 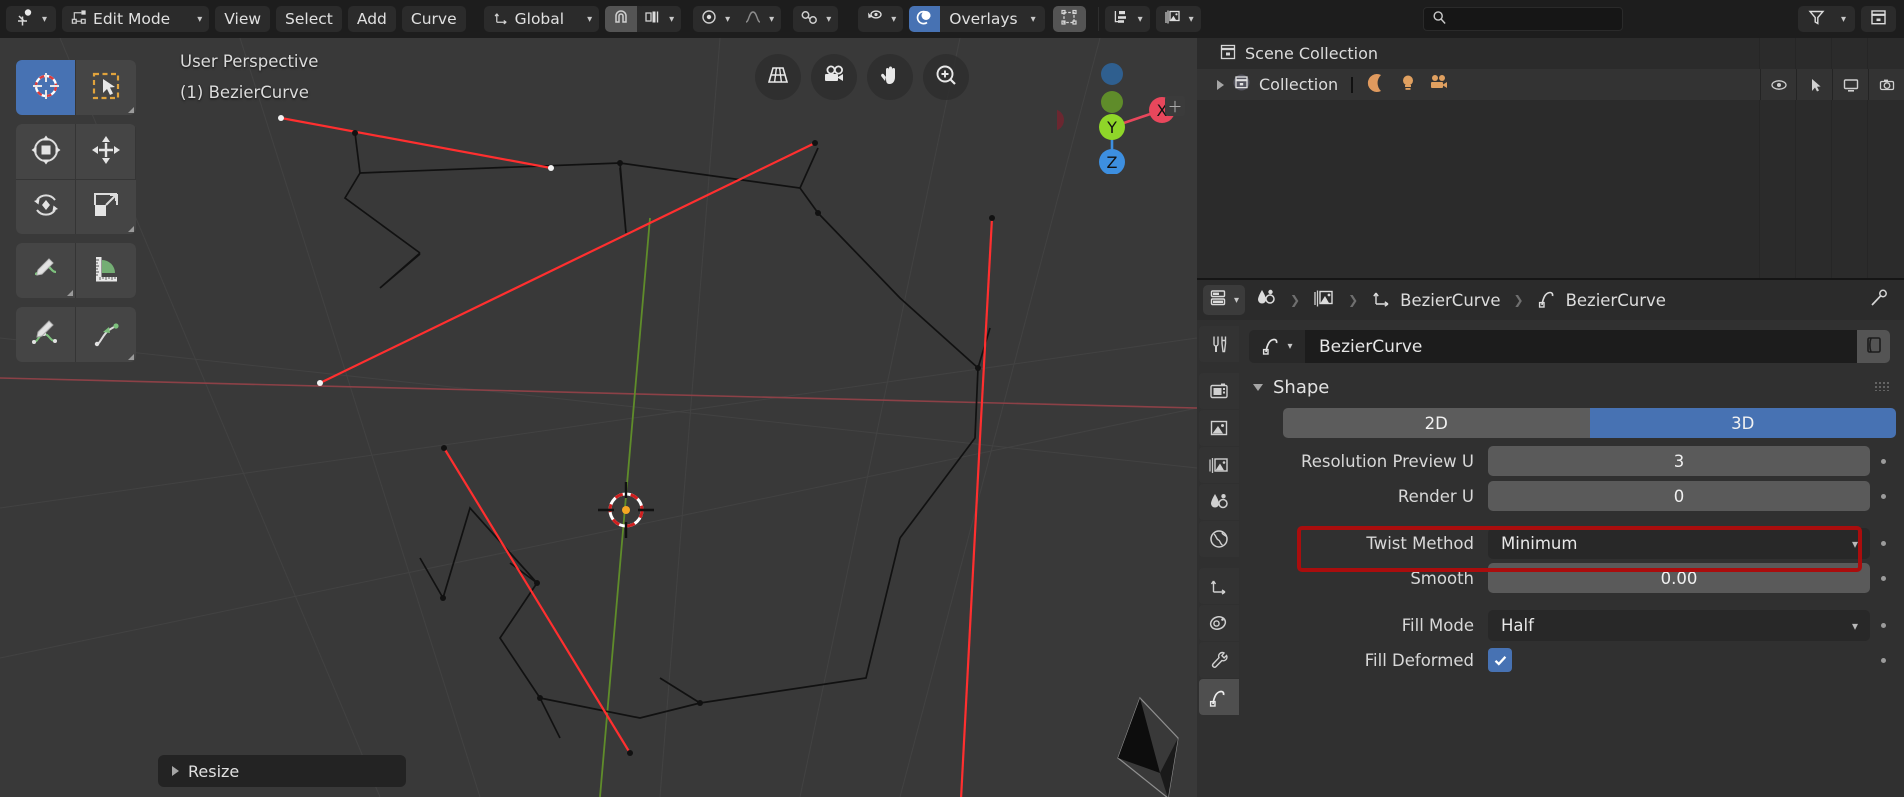 What do you see at coordinates (1436, 423) in the screenshot?
I see `dimension-2d-button: 2D` at bounding box center [1436, 423].